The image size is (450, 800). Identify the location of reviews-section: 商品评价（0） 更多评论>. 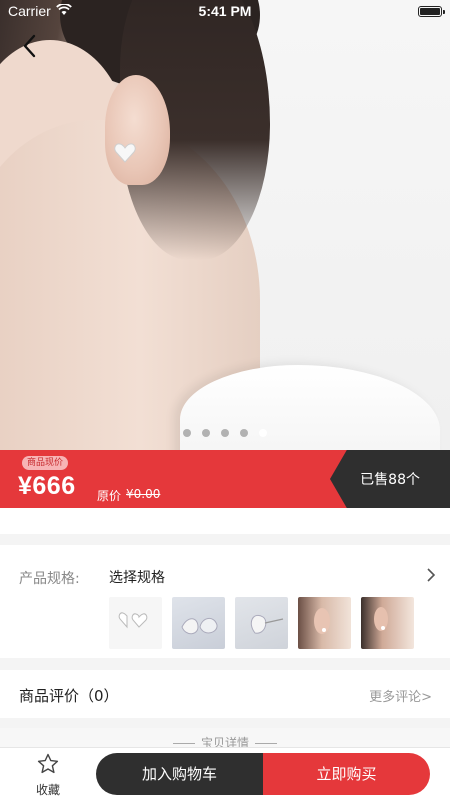
(225, 694).